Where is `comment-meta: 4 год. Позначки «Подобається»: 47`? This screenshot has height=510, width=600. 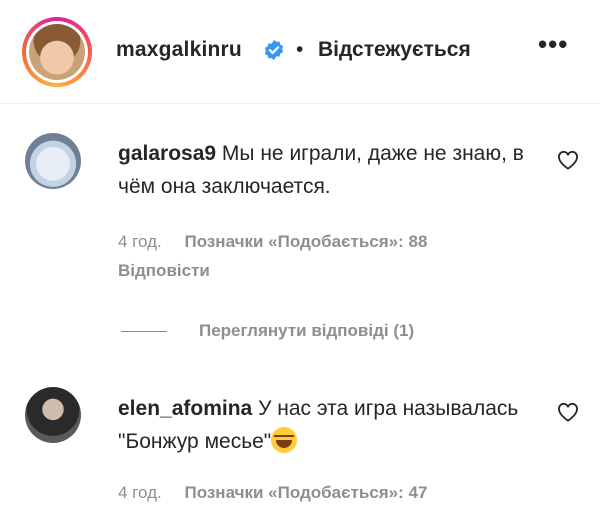 comment-meta: 4 год. Позначки «Подобається»: 47 is located at coordinates (272, 493).